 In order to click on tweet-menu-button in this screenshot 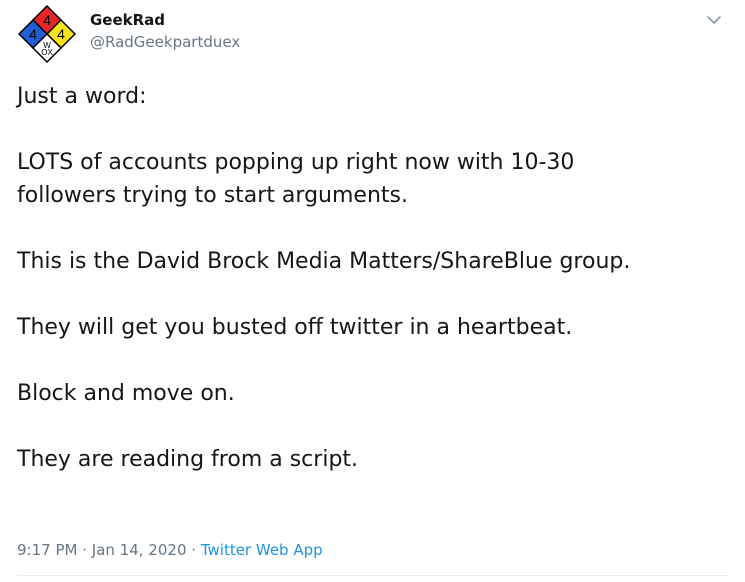, I will do `click(714, 19)`.